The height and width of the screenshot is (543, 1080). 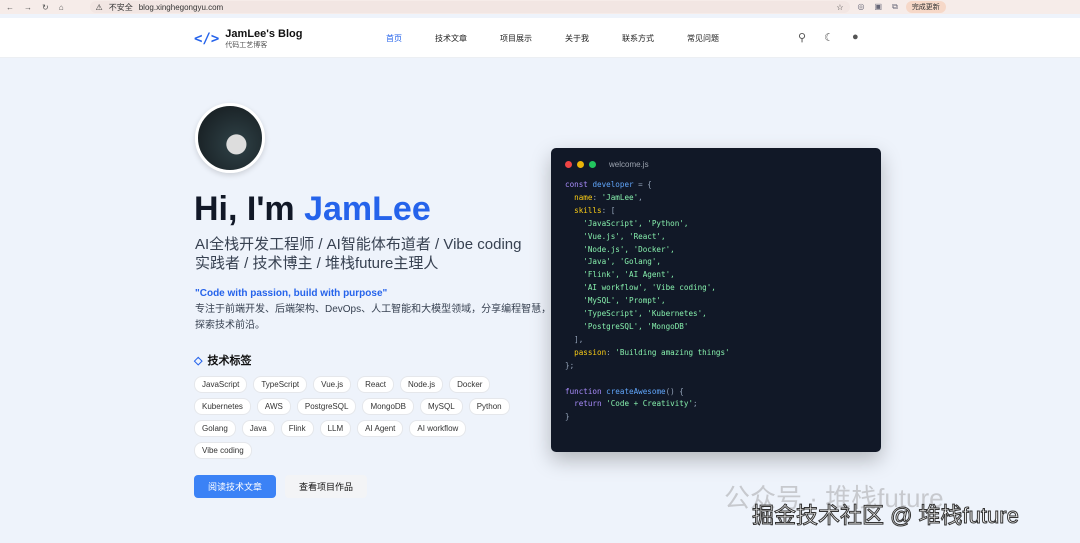 I want to click on hero-title: Hi, I'm JamLee, so click(x=312, y=209).